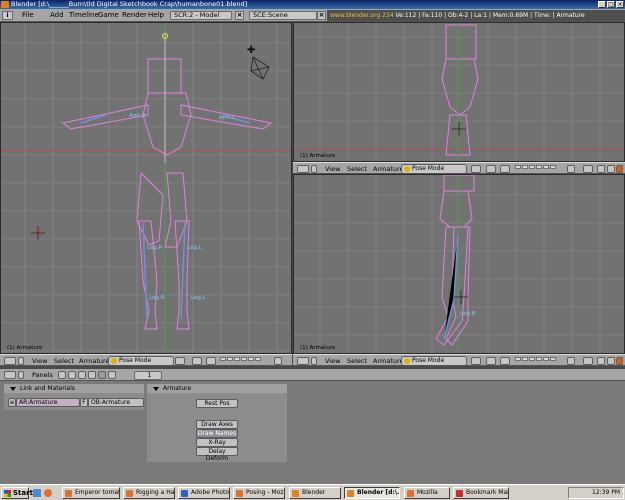  I want to click on side-3d-viewport-top: (1) Armature, so click(459, 92).